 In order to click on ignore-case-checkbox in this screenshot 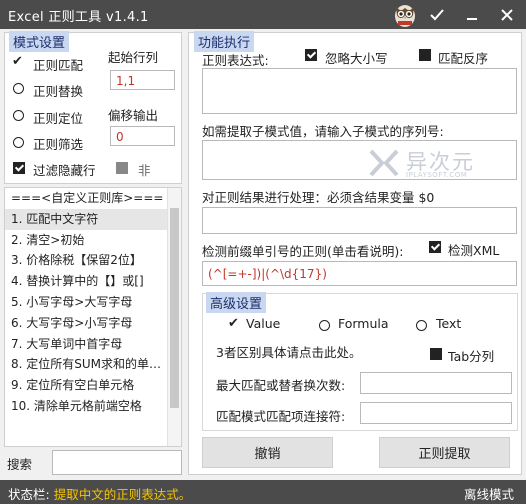, I will do `click(311, 55)`.